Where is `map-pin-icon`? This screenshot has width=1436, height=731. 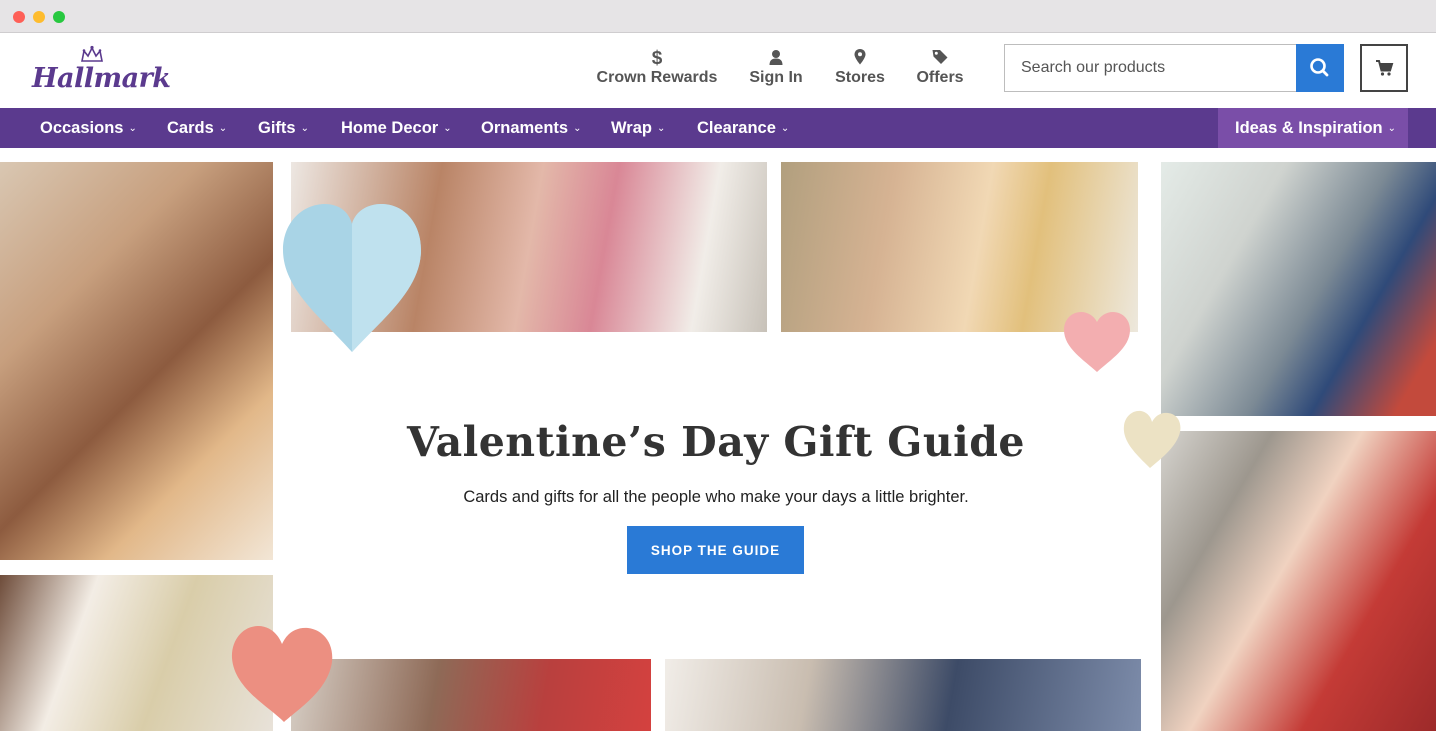 map-pin-icon is located at coordinates (860, 57).